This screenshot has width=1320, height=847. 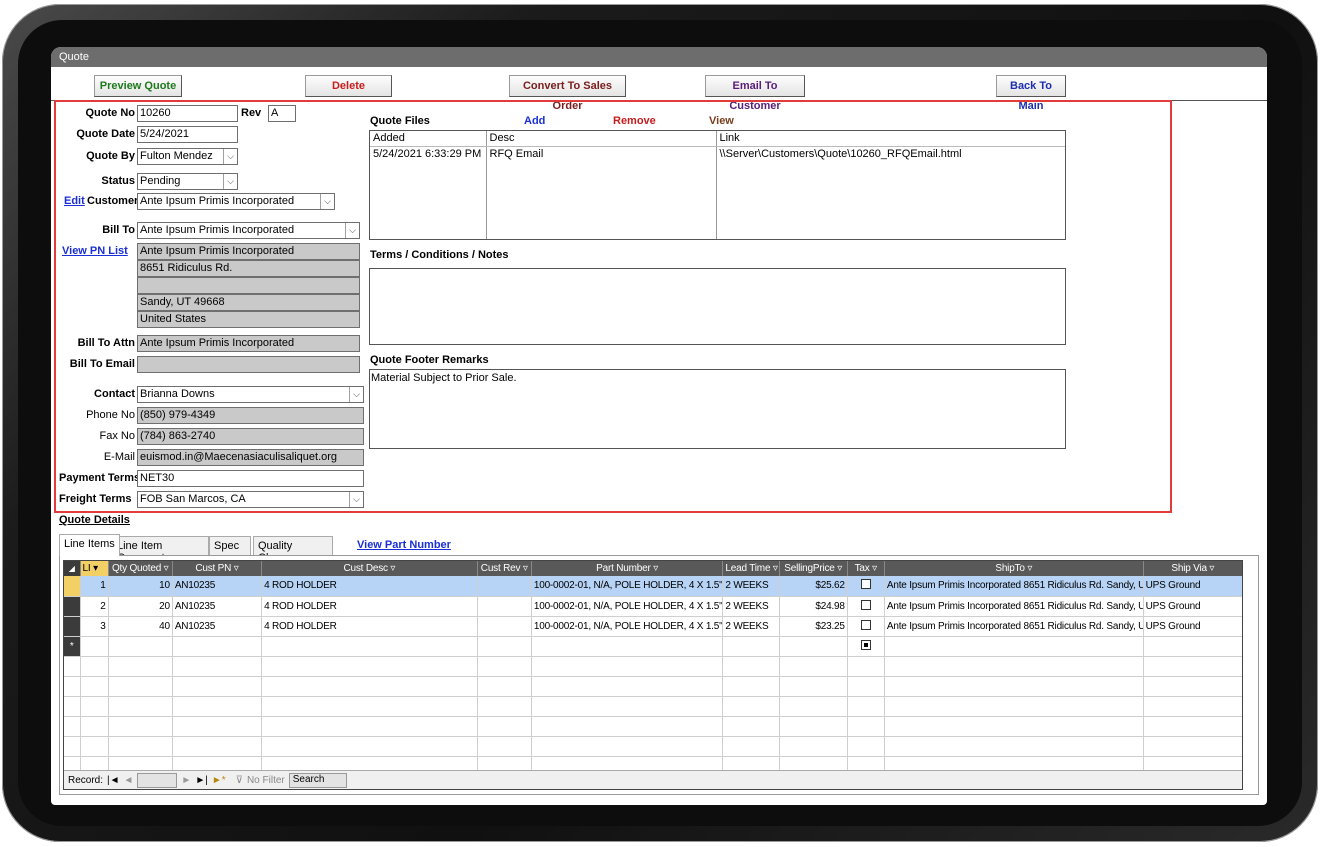 I want to click on view-part-number-link: View Part Number, so click(x=404, y=545).